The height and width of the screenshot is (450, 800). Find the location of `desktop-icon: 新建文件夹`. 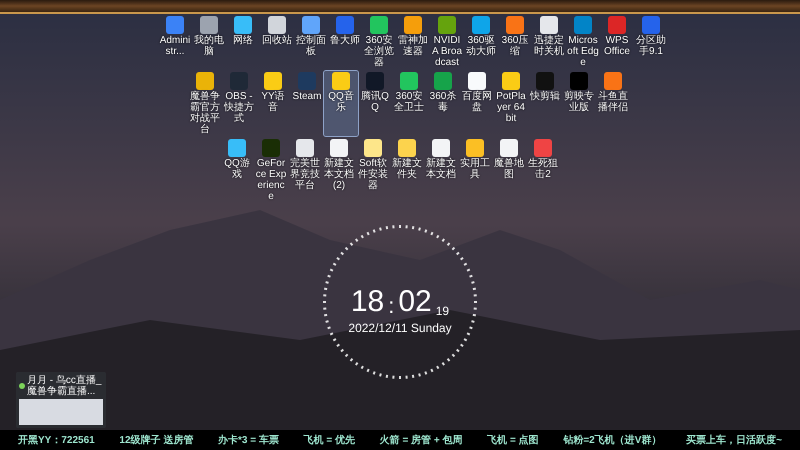

desktop-icon: 新建文件夹 is located at coordinates (407, 170).